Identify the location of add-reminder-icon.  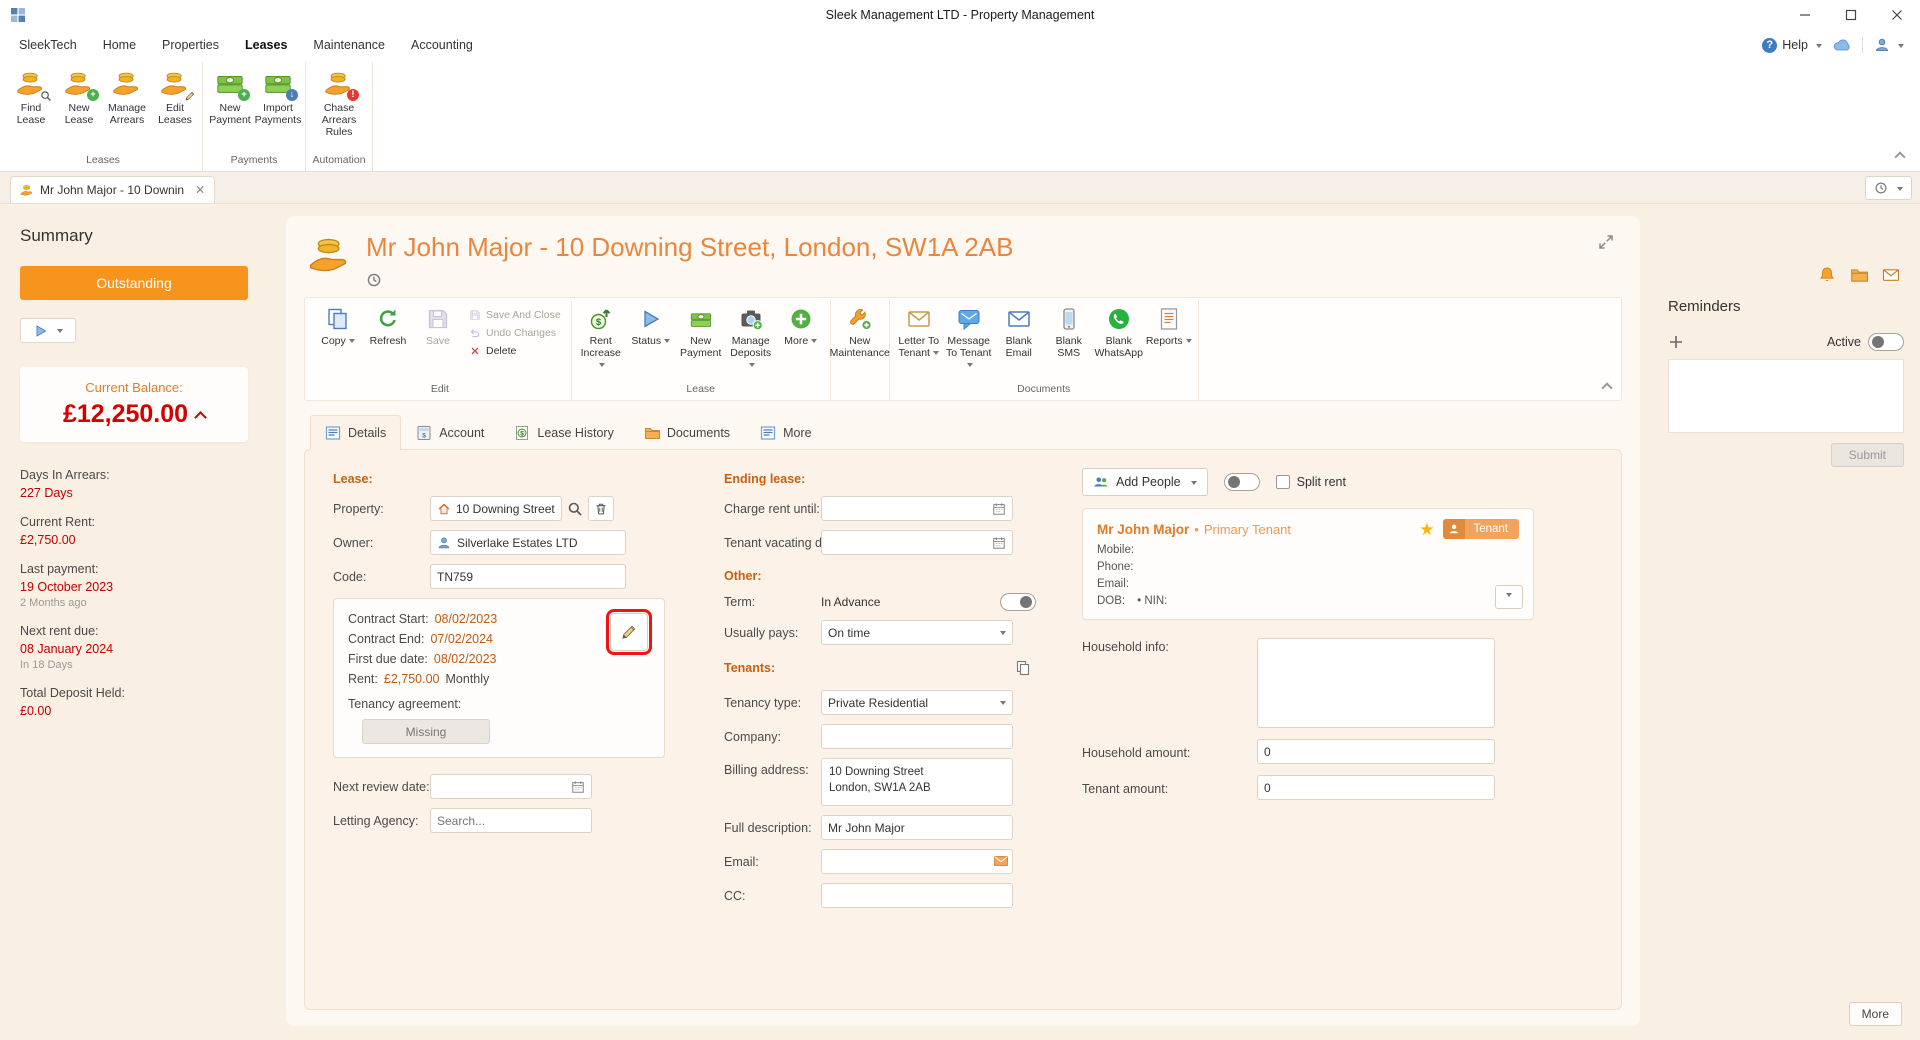
(1676, 342).